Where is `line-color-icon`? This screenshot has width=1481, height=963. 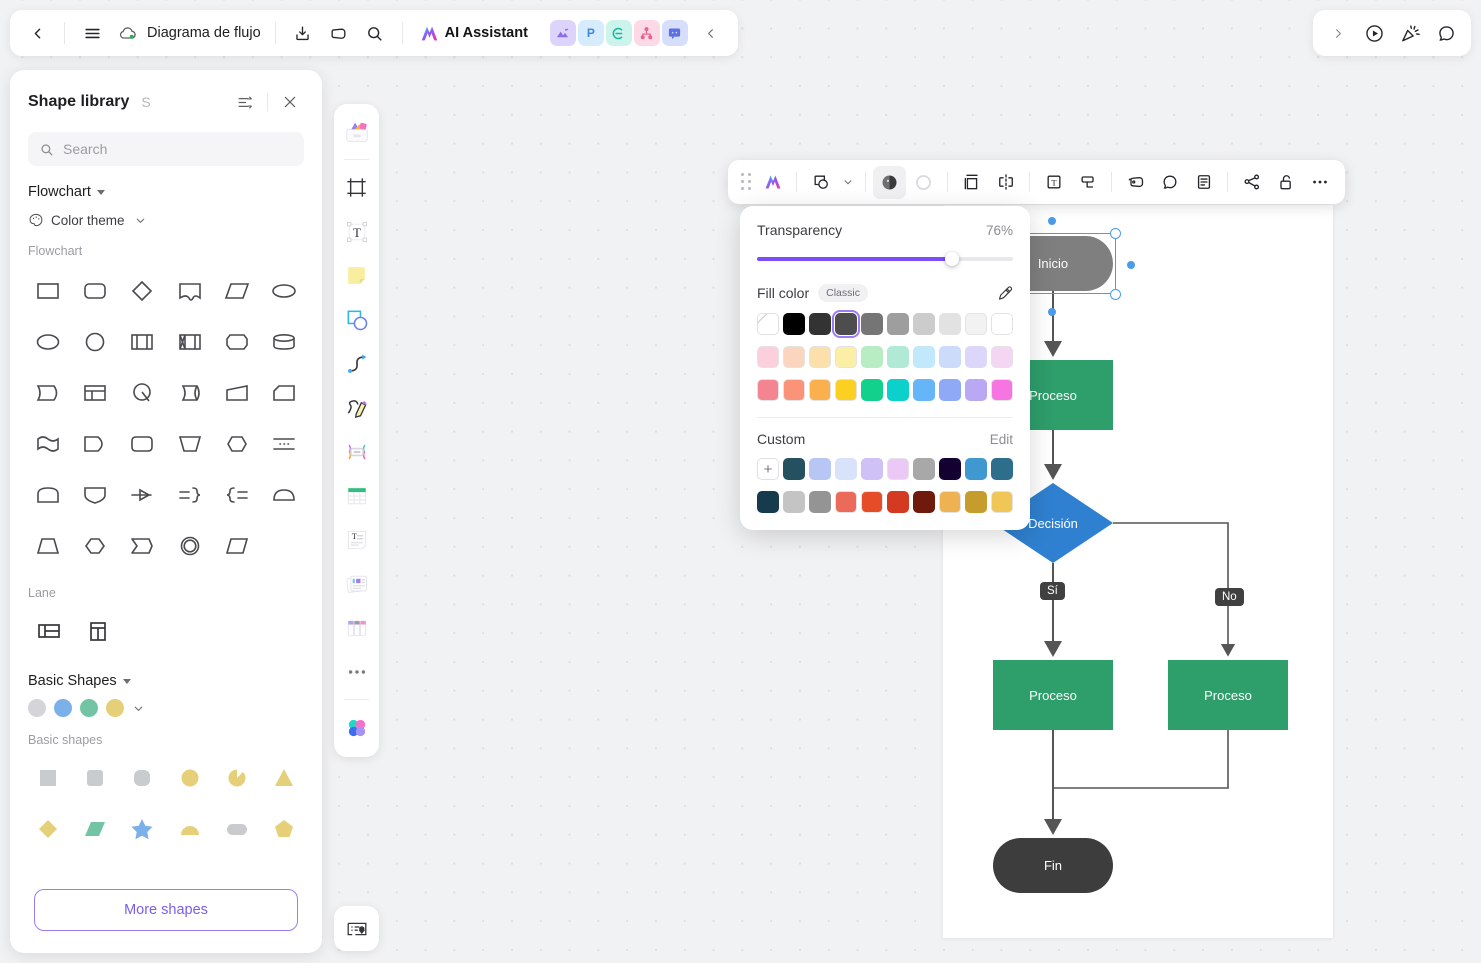
line-color-icon is located at coordinates (923, 182).